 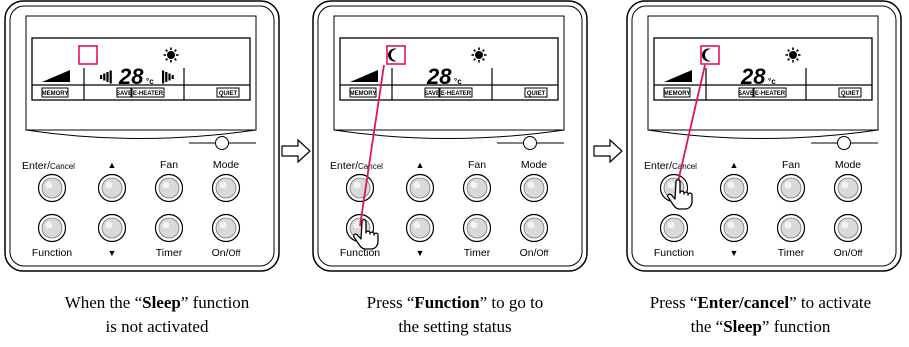 I want to click on down-button-cap, so click(x=734, y=228).